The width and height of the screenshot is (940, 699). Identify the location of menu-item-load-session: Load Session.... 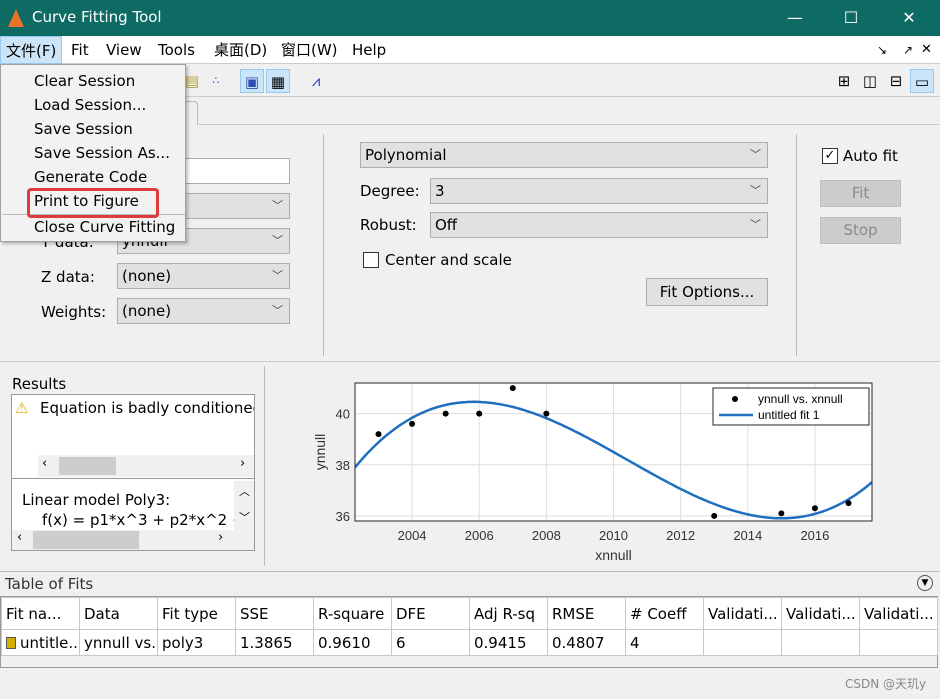
(90, 105).